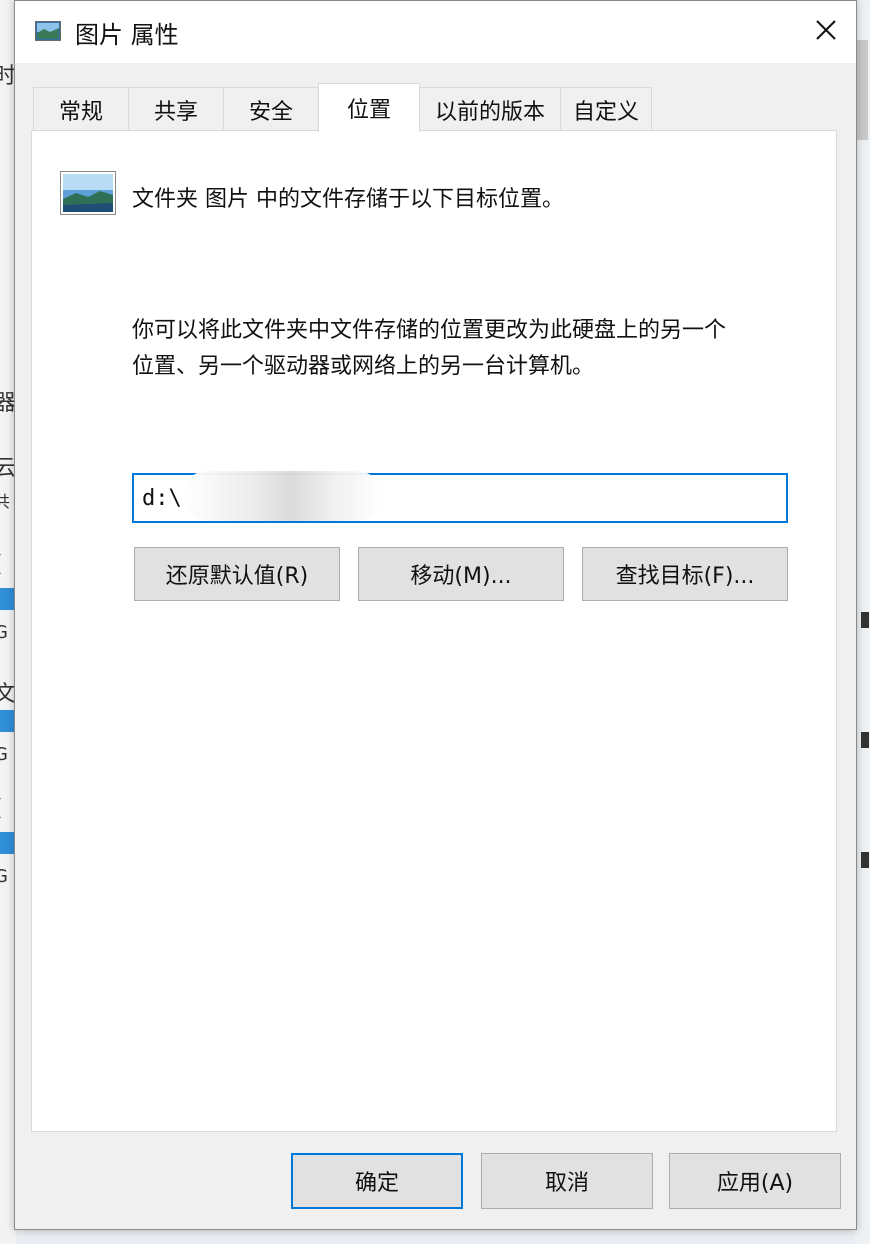  I want to click on title-bar: 图片 属性, so click(435, 32).